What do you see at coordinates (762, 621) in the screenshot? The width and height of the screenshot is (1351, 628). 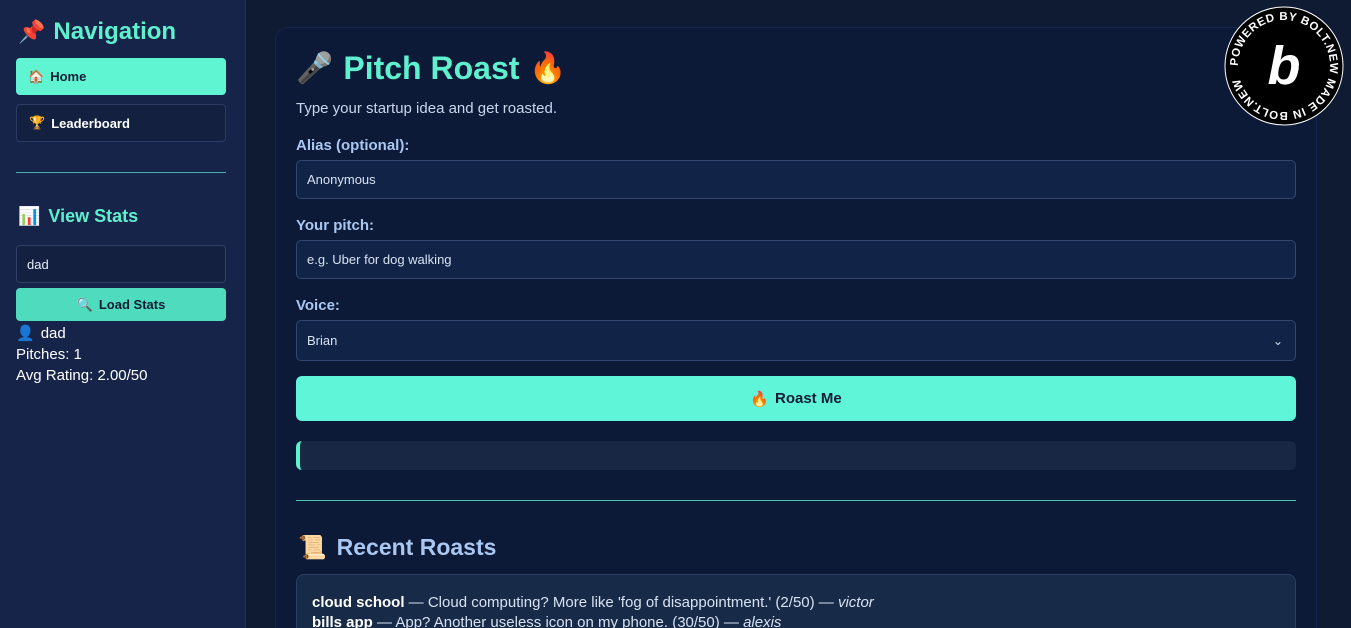 I see `roast-alias: alexis` at bounding box center [762, 621].